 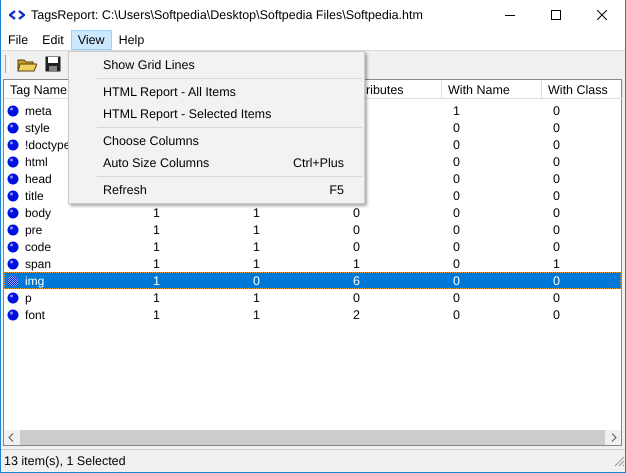 I want to click on shortcut-label: F5, so click(x=336, y=190).